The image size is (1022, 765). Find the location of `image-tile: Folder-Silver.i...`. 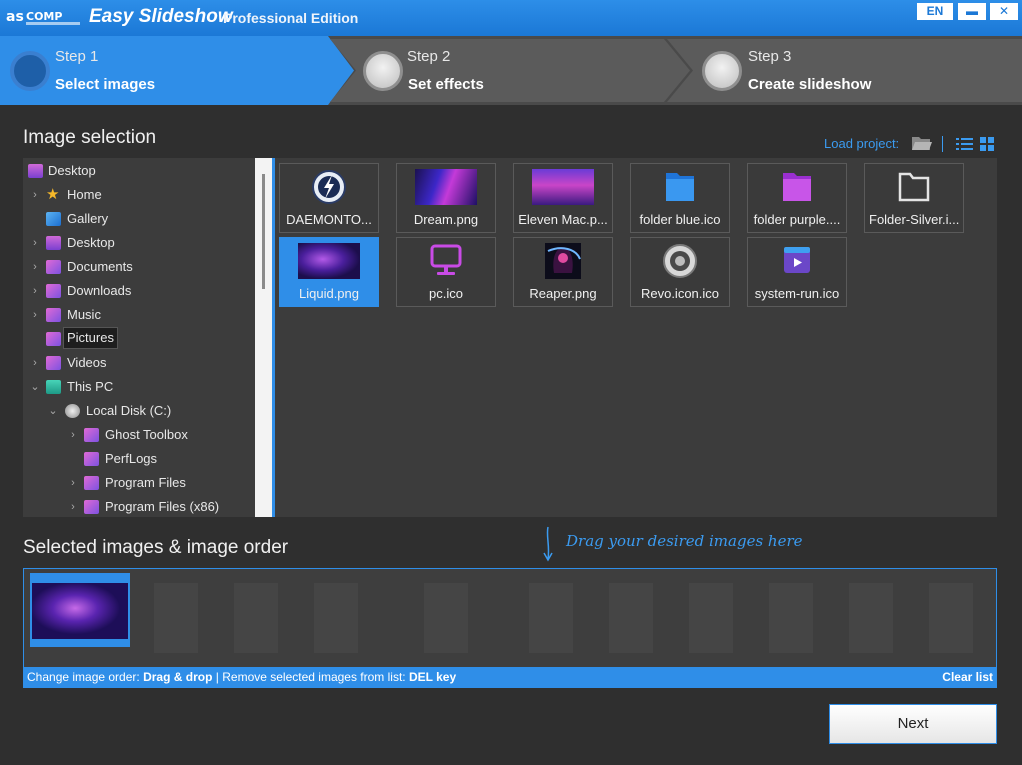

image-tile: Folder-Silver.i... is located at coordinates (914, 198).